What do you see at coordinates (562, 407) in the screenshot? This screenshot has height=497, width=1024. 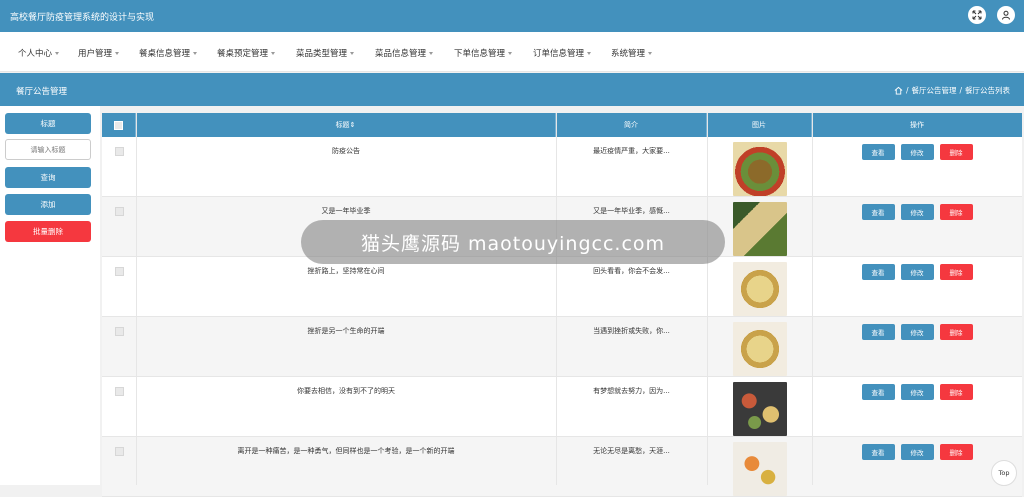 I see `table-row: 你要去相信，没有到不了的明天 有梦想就去努力，因为... 查看 修改 删除` at bounding box center [562, 407].